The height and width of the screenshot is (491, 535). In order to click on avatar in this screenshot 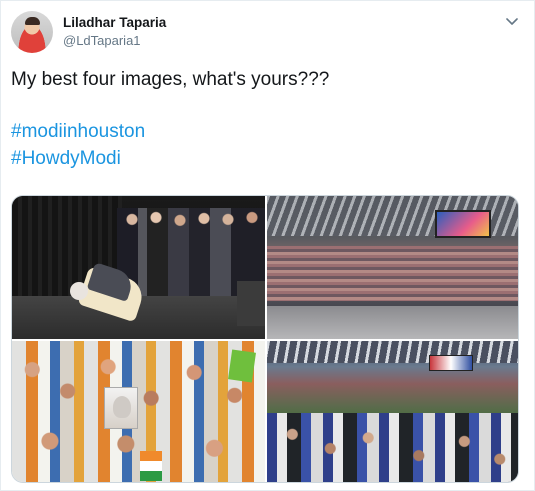, I will do `click(32, 32)`.